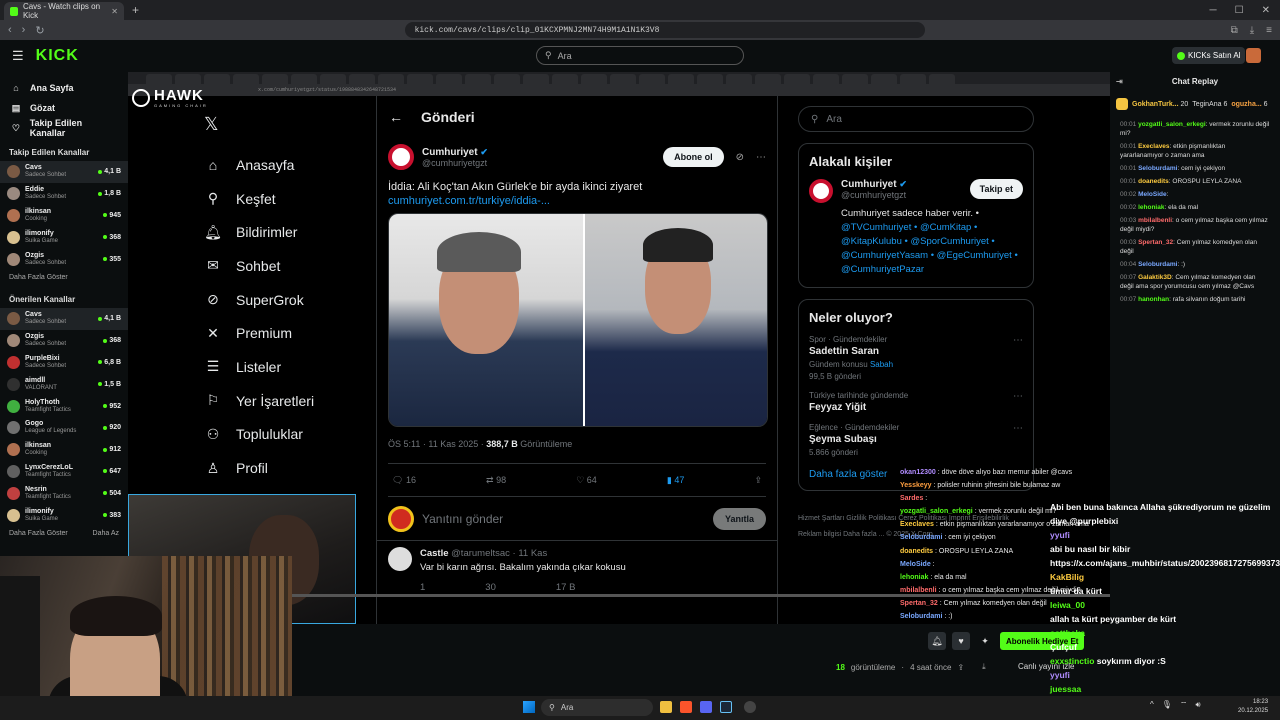  What do you see at coordinates (1130, 661) in the screenshot?
I see `overlay-chat-text: soykırım diyor :S` at bounding box center [1130, 661].